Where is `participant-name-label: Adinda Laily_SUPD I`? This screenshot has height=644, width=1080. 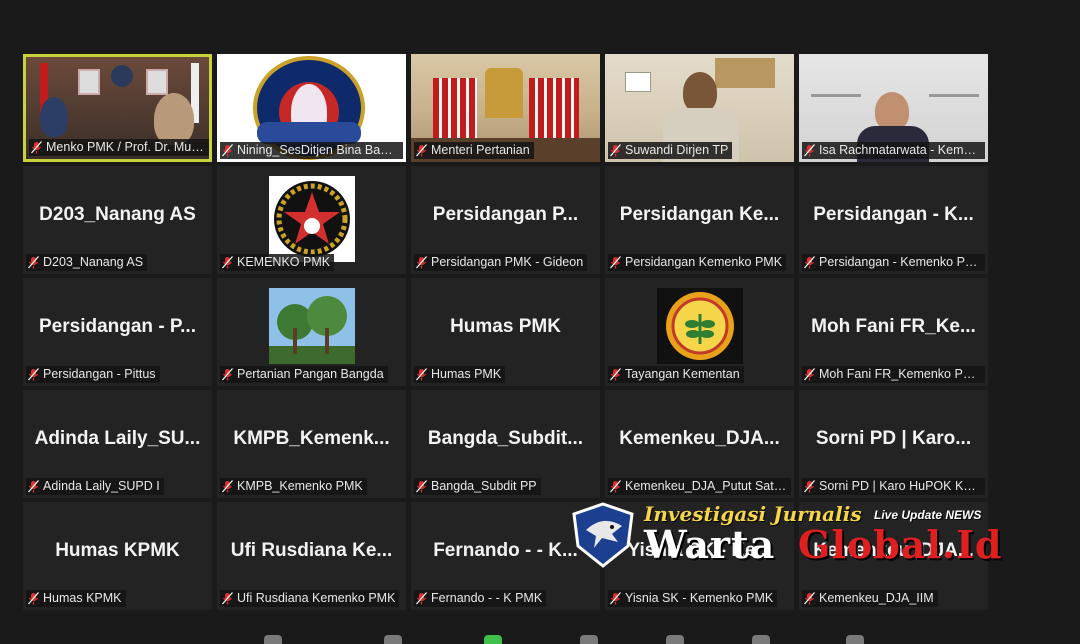
participant-name-label: Adinda Laily_SUPD I is located at coordinates (95, 486).